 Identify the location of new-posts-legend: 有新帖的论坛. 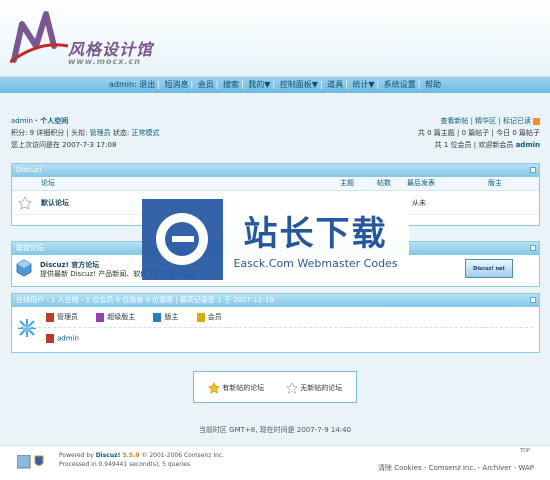
(236, 388).